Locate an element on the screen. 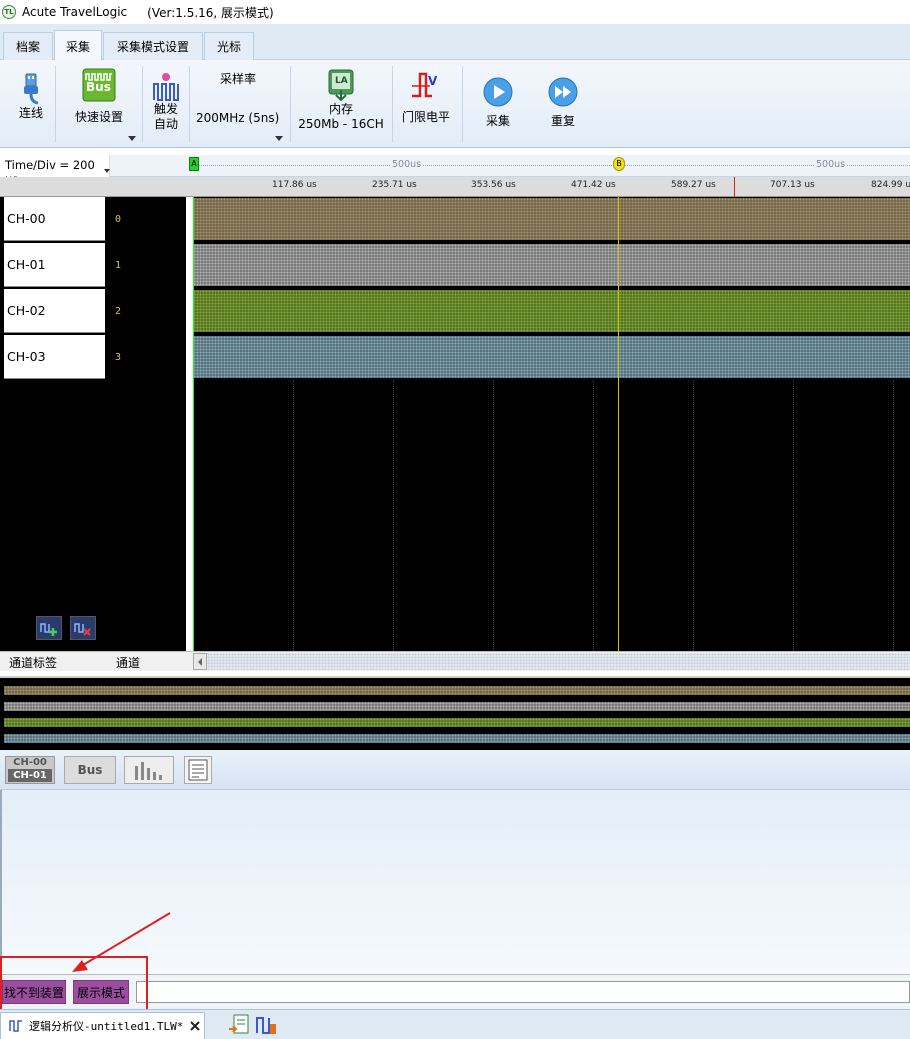  trigger-waveform-icon is located at coordinates (166, 87).